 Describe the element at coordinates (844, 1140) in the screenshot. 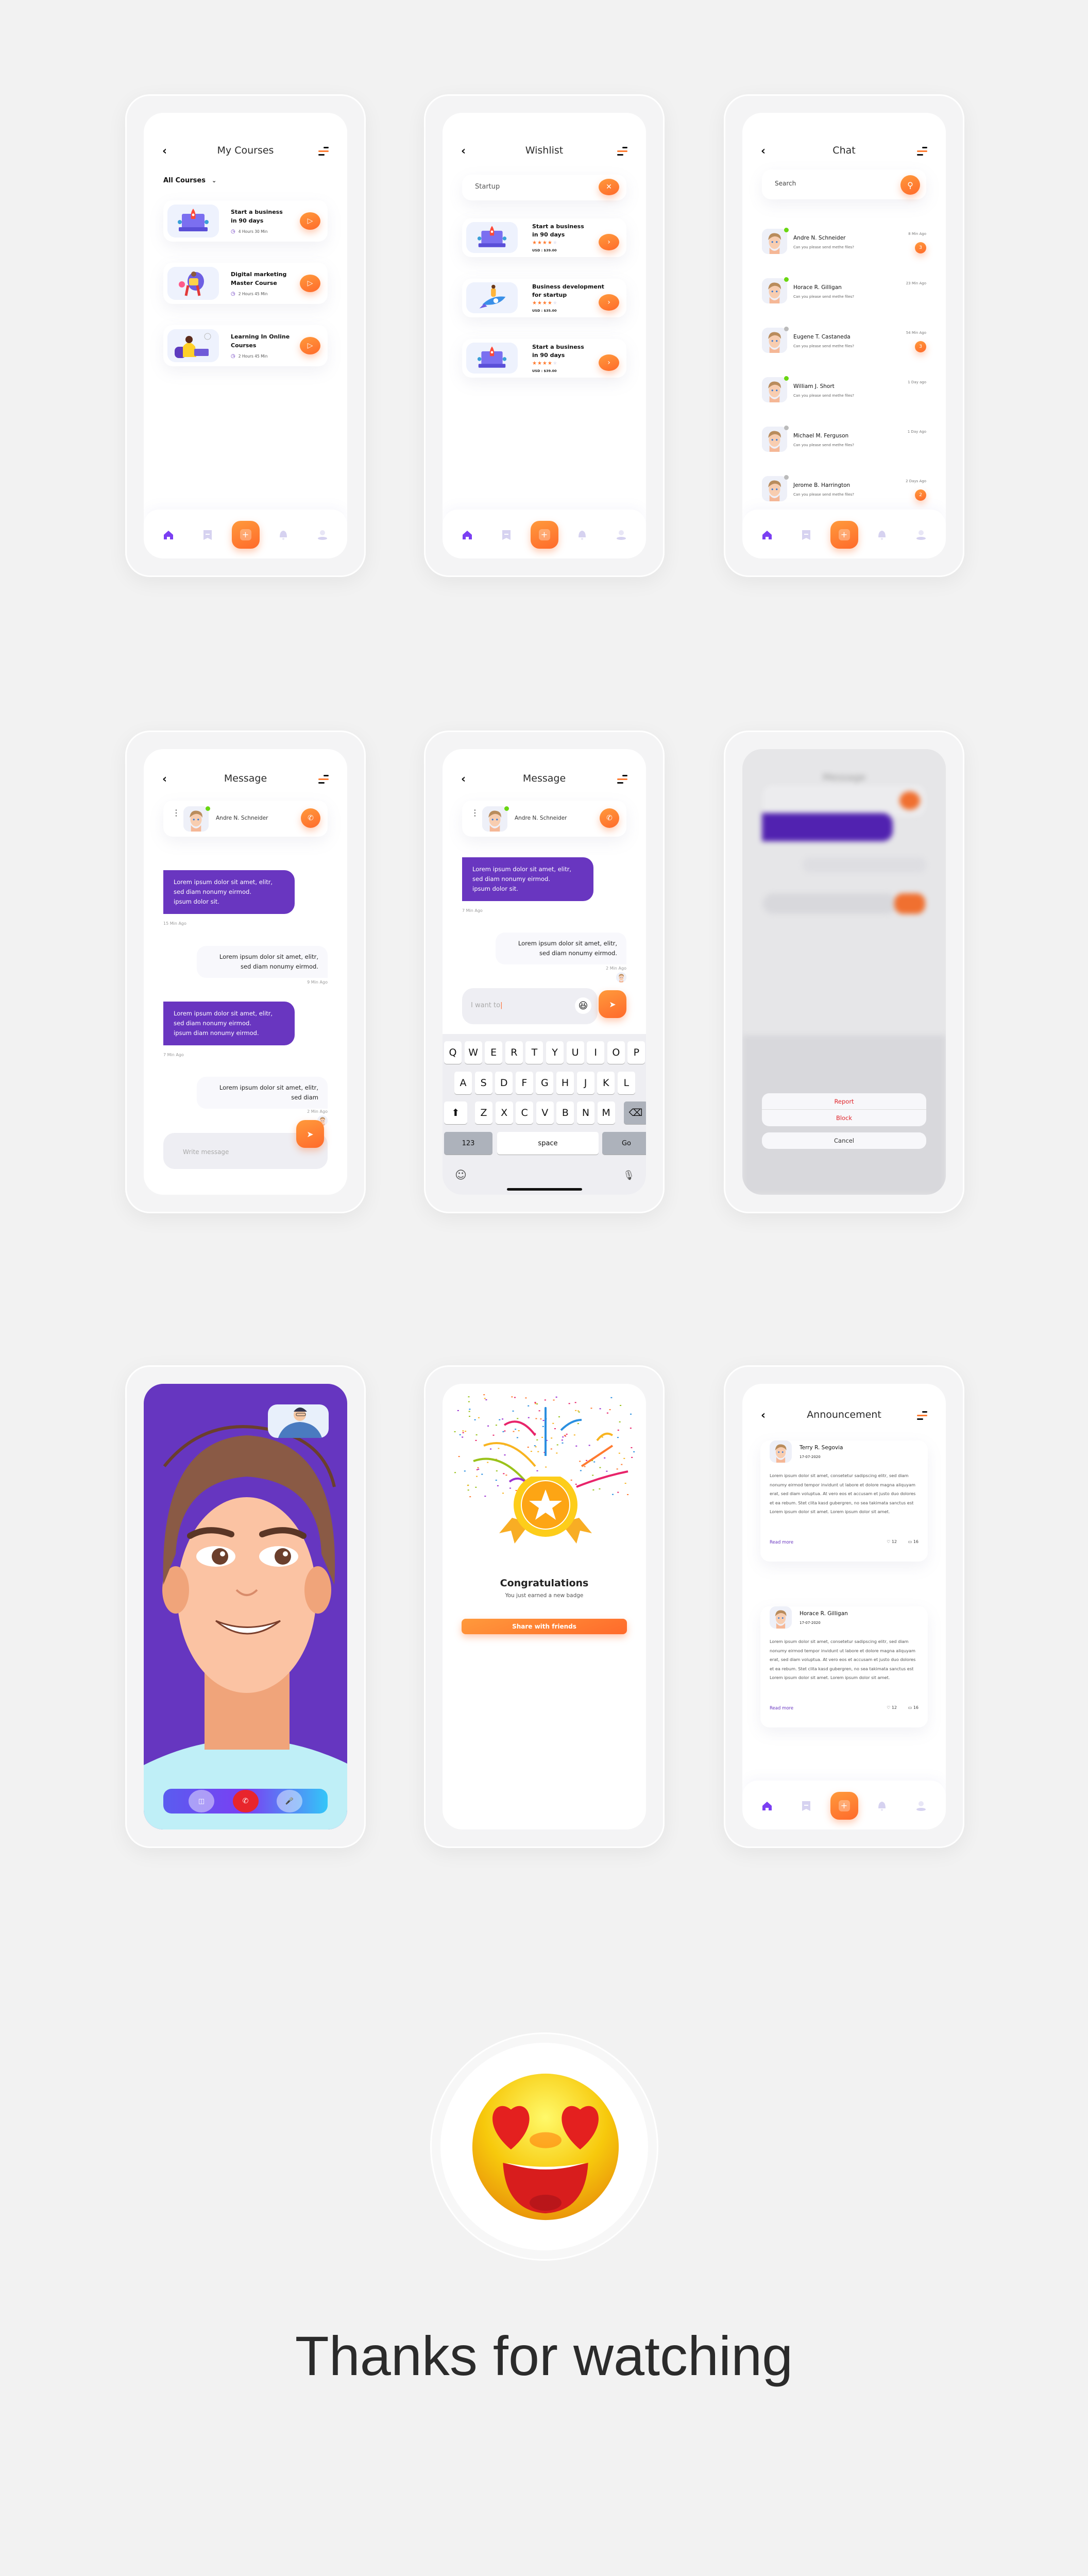

I see `cancel-button: Cancel` at that location.